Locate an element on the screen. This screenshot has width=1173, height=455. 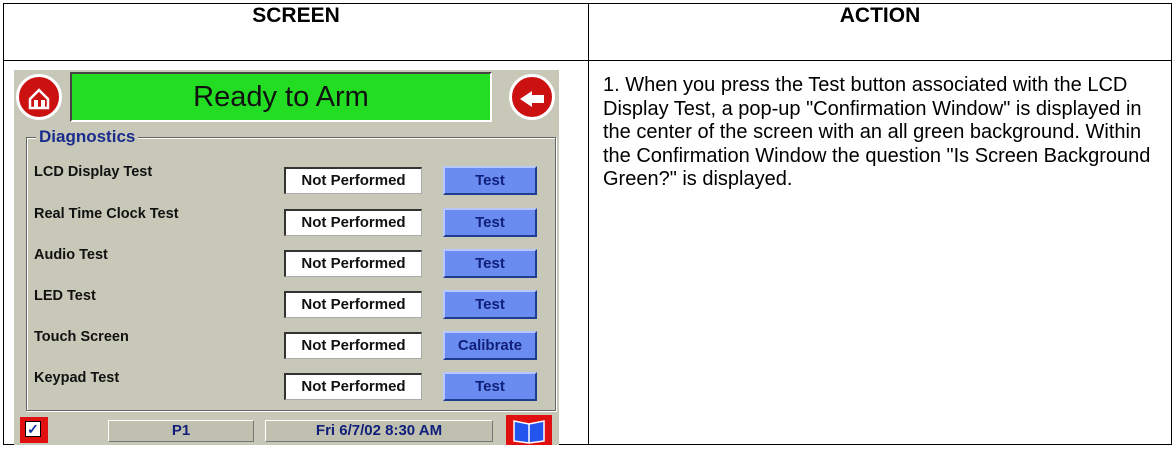
calibrate-button-touch: Calibrate is located at coordinates (490, 345).